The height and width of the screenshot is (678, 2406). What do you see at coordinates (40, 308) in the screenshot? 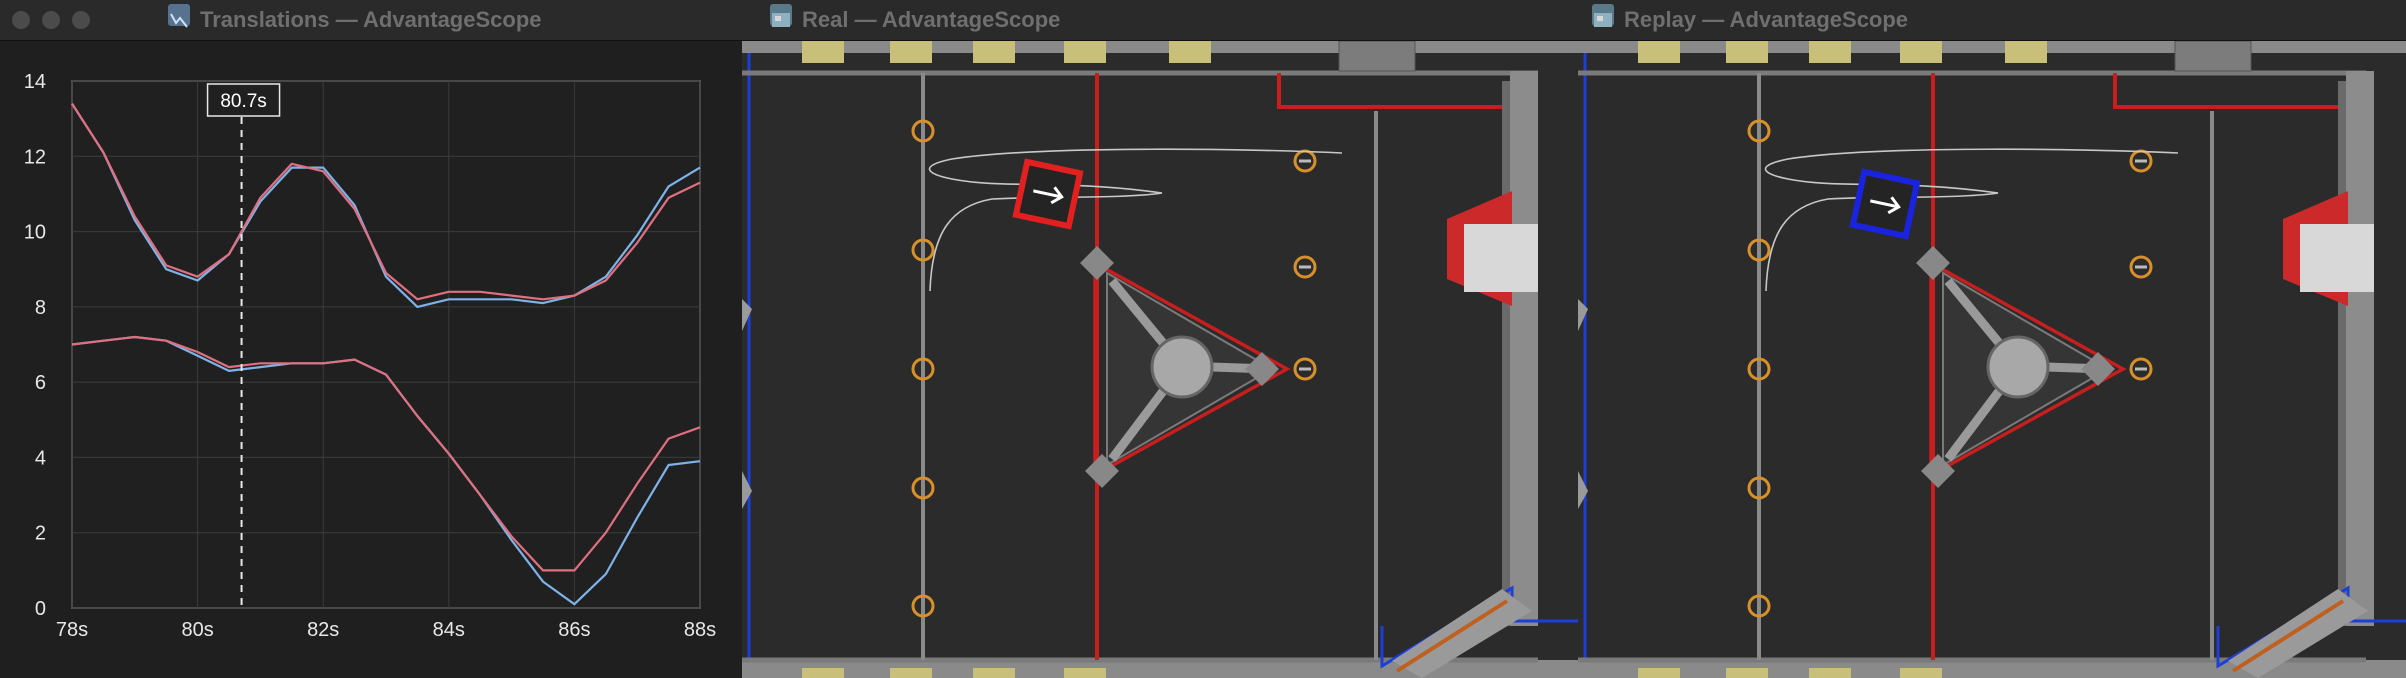
I see `y-tick-label: 8` at bounding box center [40, 308].